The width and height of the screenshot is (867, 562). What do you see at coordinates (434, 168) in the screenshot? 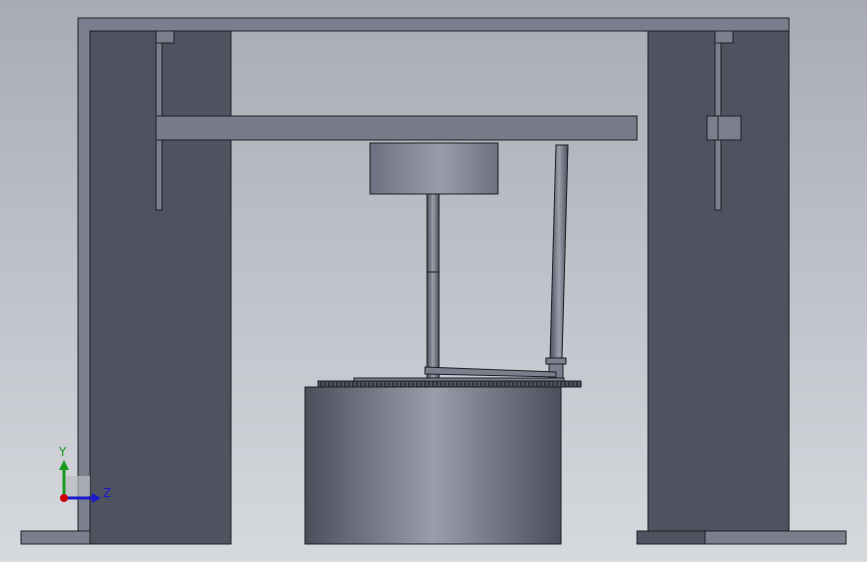
I see `motor-housing` at bounding box center [434, 168].